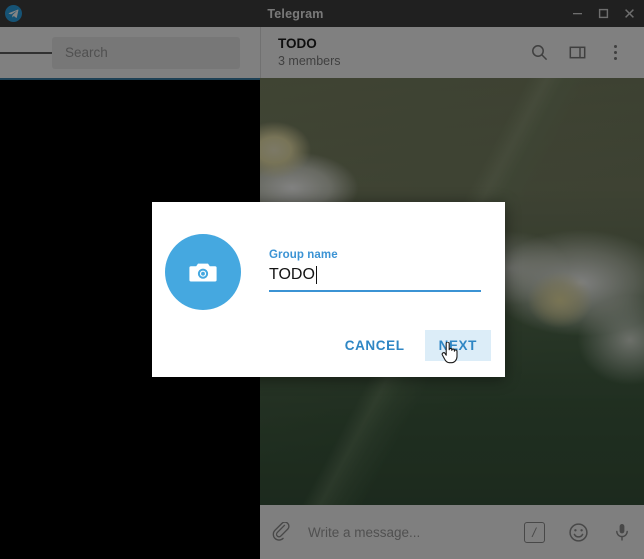 The height and width of the screenshot is (559, 644). What do you see at coordinates (316, 275) in the screenshot?
I see `text-caret` at bounding box center [316, 275].